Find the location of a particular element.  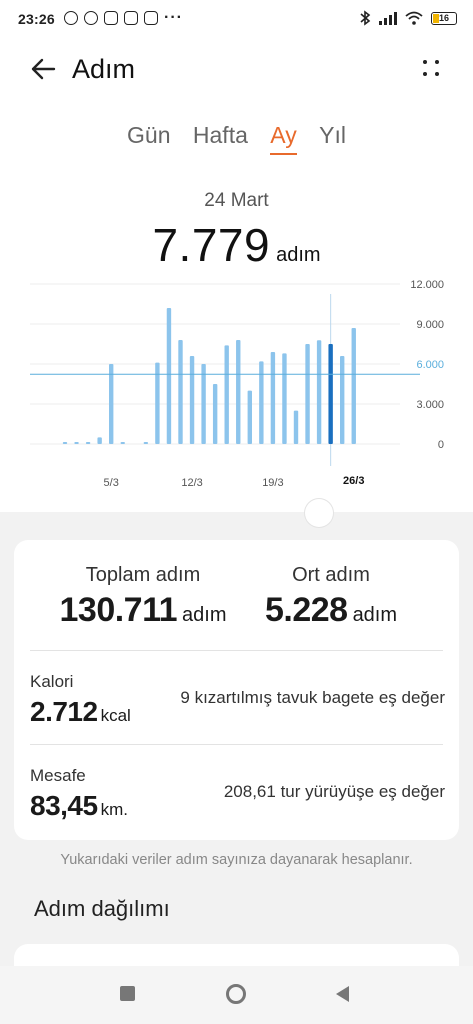

total-steps-number: 130.711 is located at coordinates (118, 610).